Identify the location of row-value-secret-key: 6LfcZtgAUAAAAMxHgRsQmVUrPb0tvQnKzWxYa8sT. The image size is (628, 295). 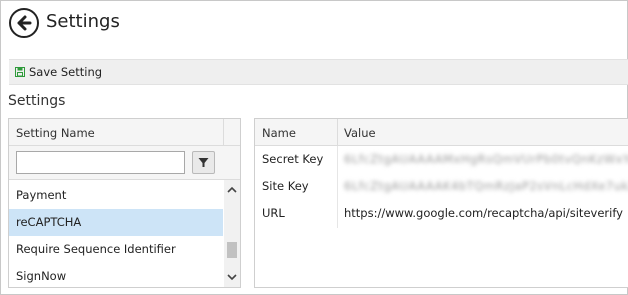
(486, 159).